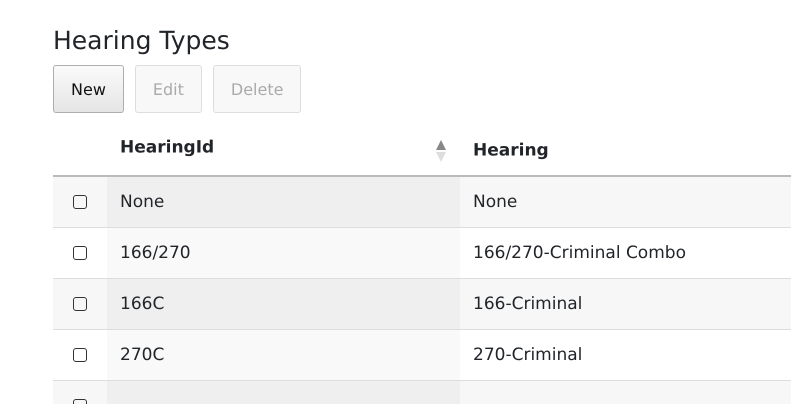 The height and width of the screenshot is (404, 791). Describe the element at coordinates (88, 89) in the screenshot. I see `toolbar-button: New` at that location.